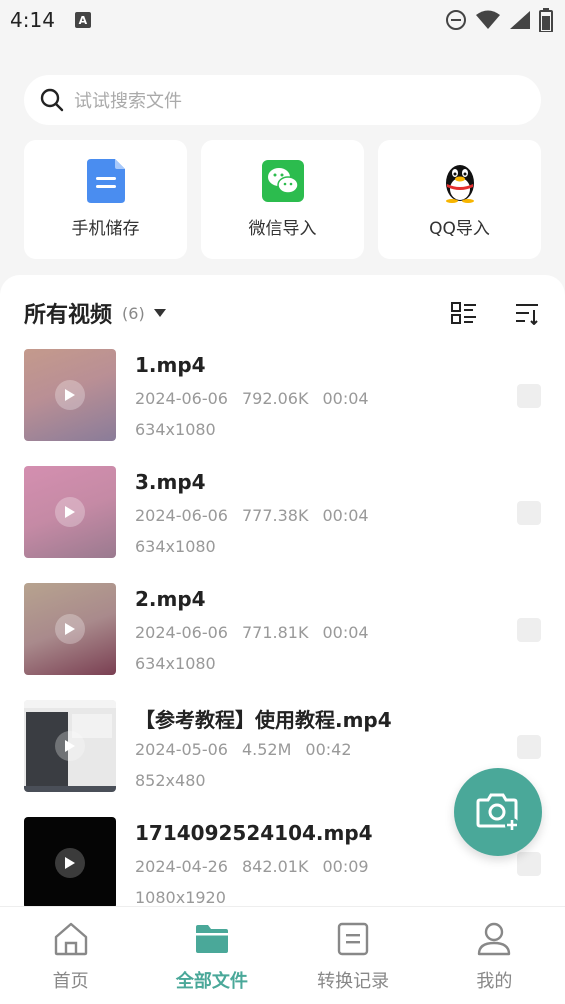 Image resolution: width=565 pixels, height=1004 pixels. I want to click on list-view-icon, so click(464, 313).